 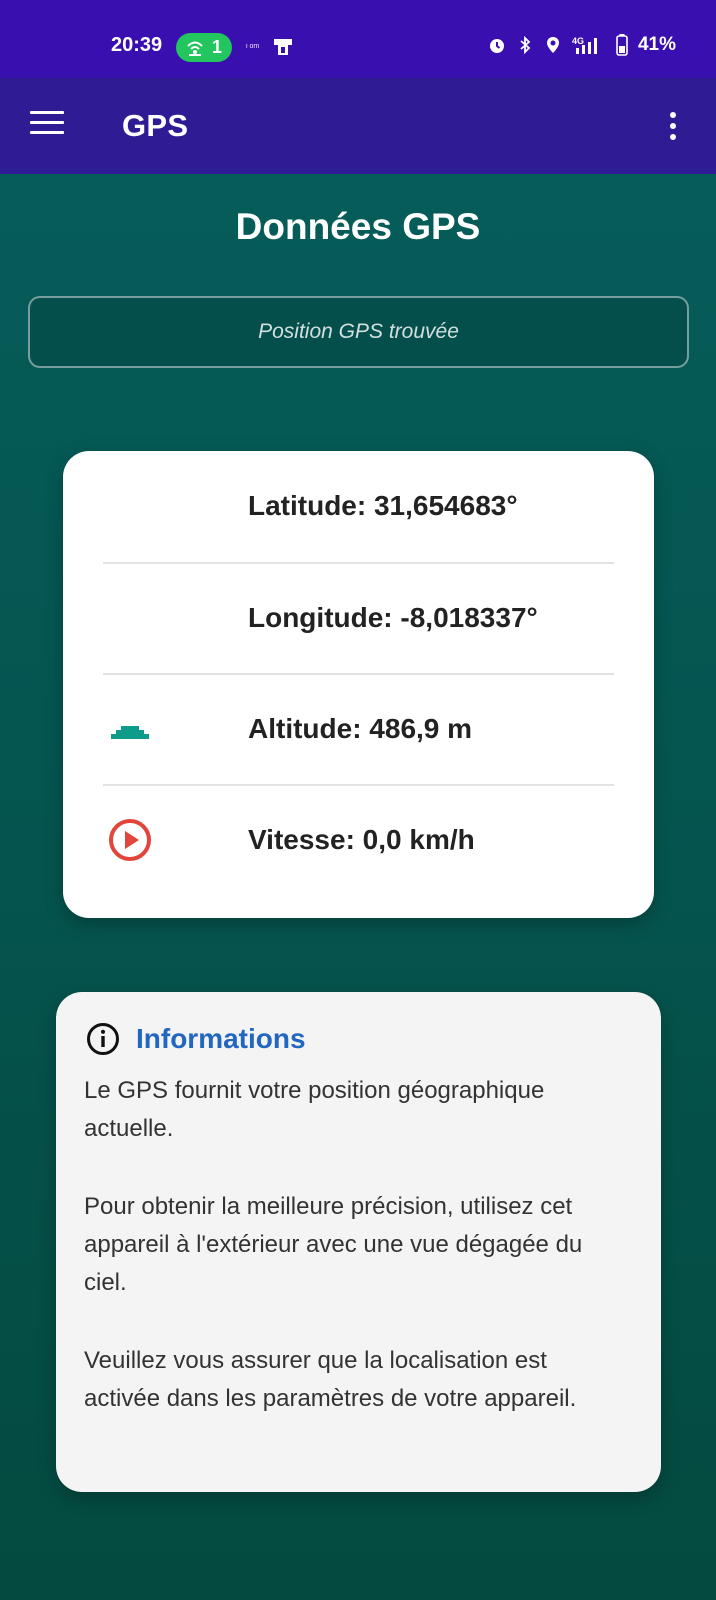 I want to click on info-header: Informations, so click(x=196, y=1039).